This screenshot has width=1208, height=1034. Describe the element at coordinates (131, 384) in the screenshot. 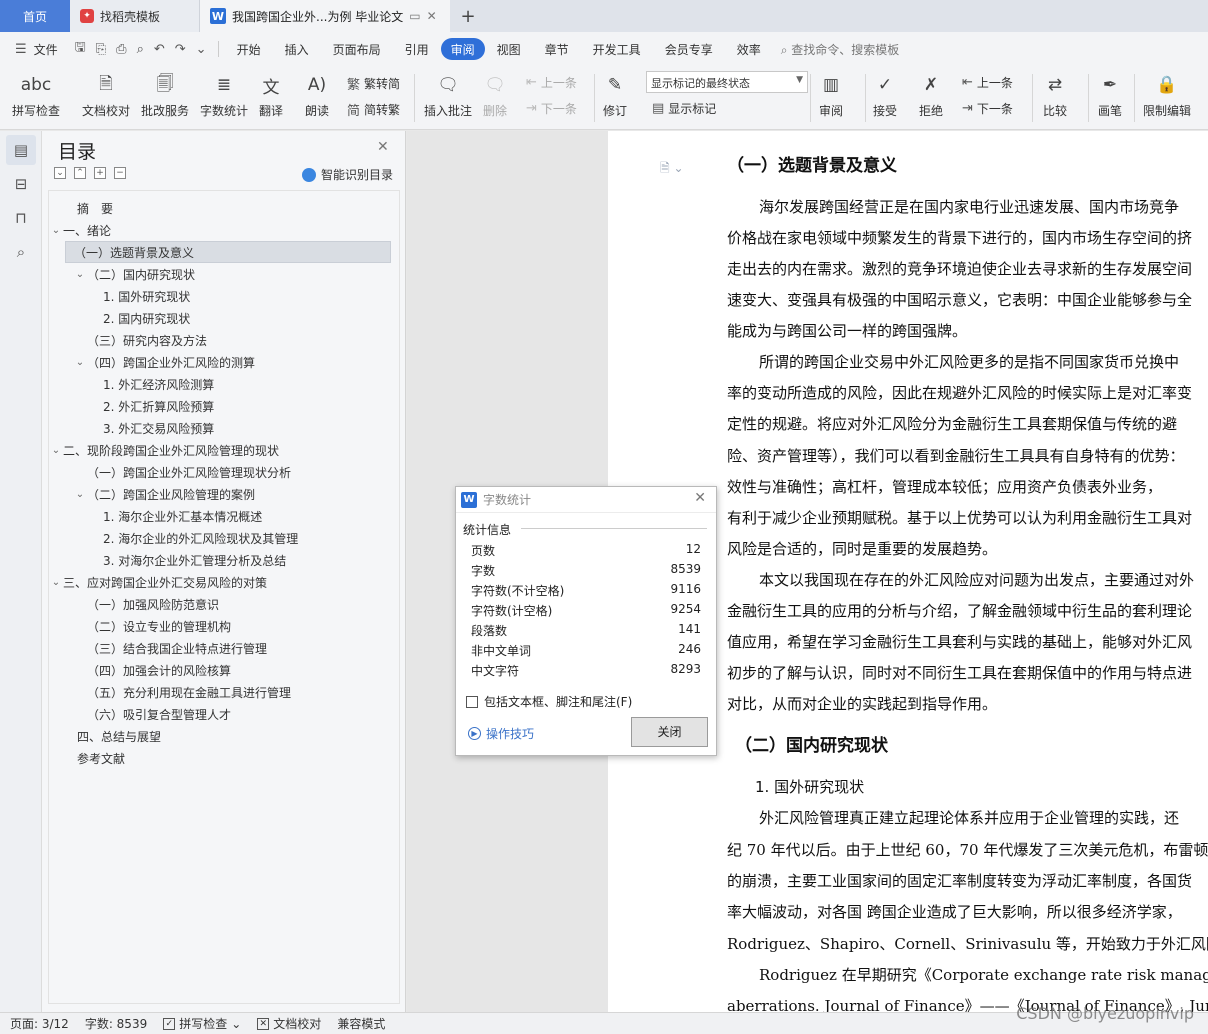

I see `toc-item: 1. 外汇经济风险测算` at that location.